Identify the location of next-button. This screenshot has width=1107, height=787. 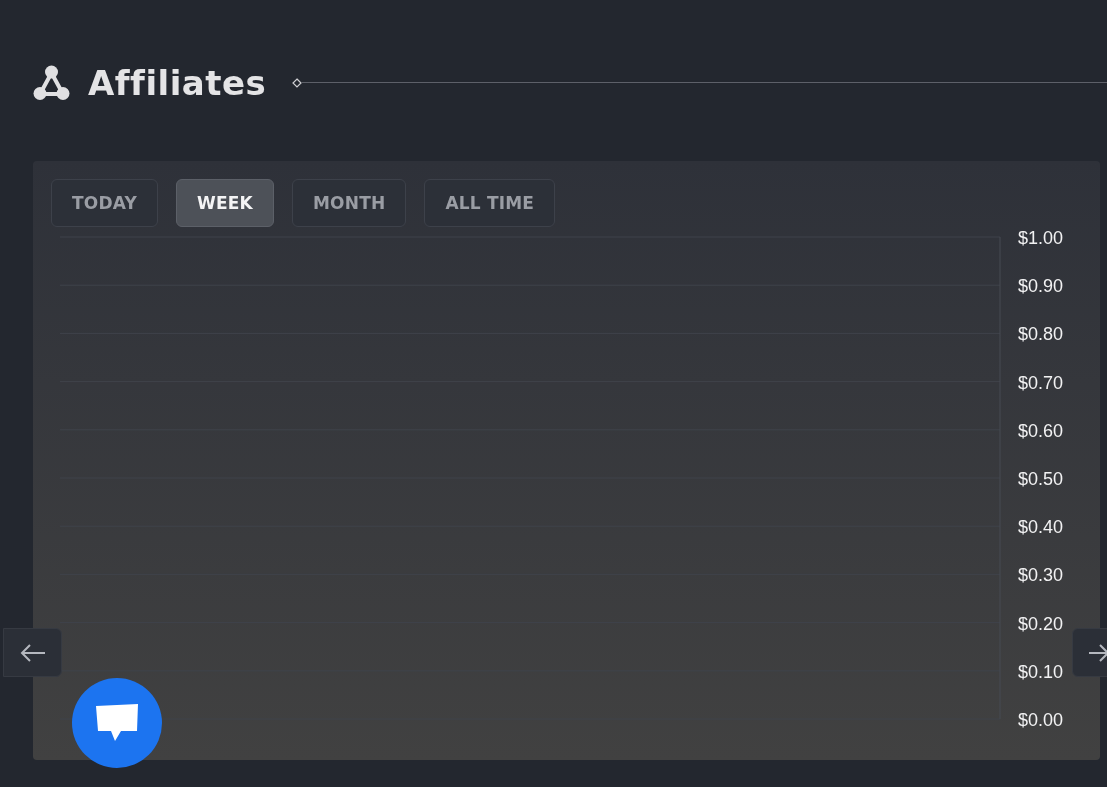
(1089, 652).